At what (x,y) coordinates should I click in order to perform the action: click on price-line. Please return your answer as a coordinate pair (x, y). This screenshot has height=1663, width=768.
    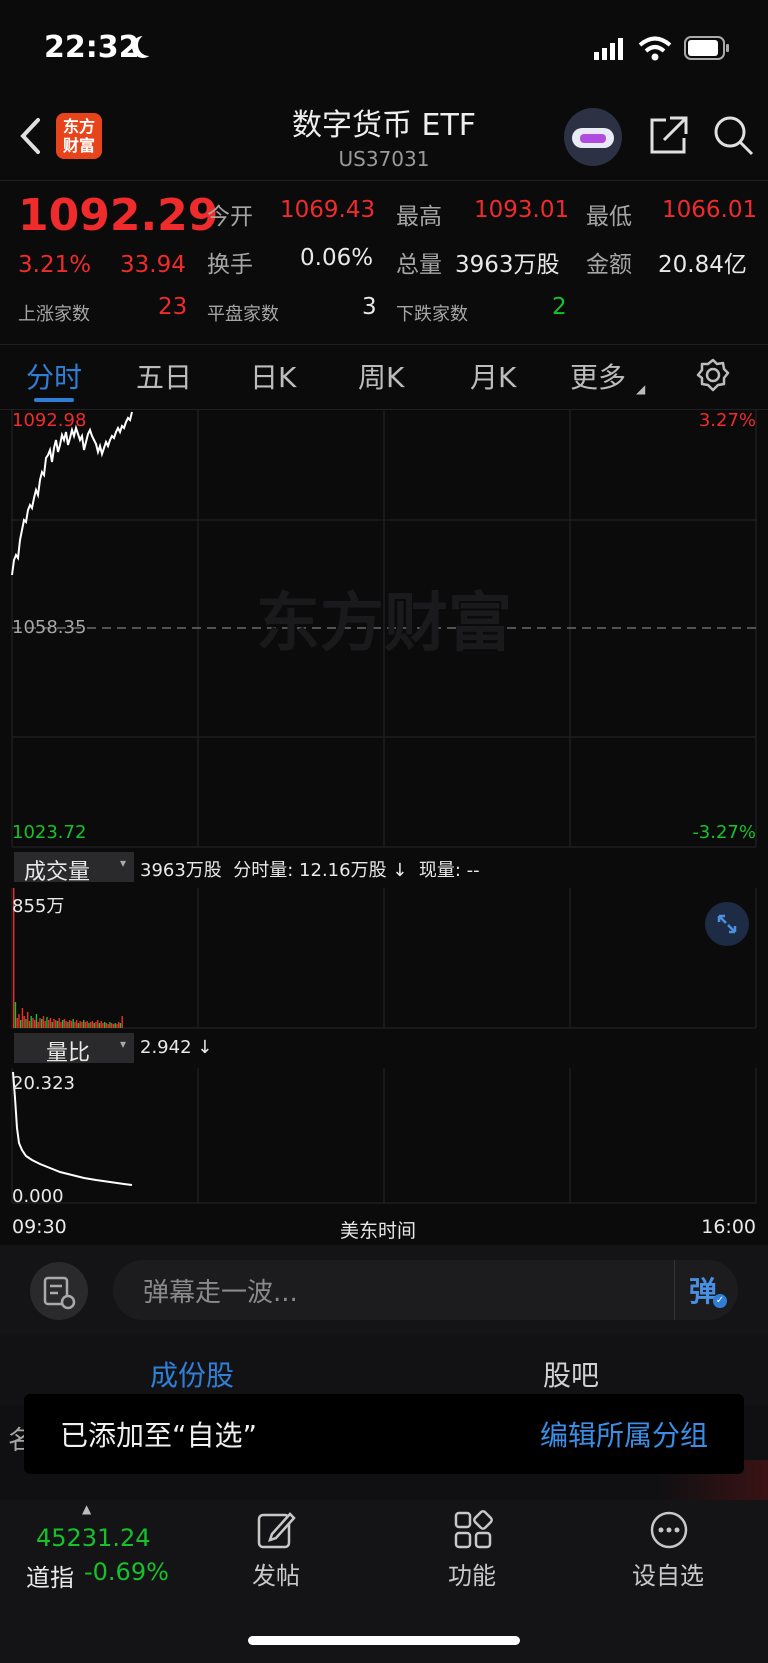
    Looking at the image, I should click on (72, 493).